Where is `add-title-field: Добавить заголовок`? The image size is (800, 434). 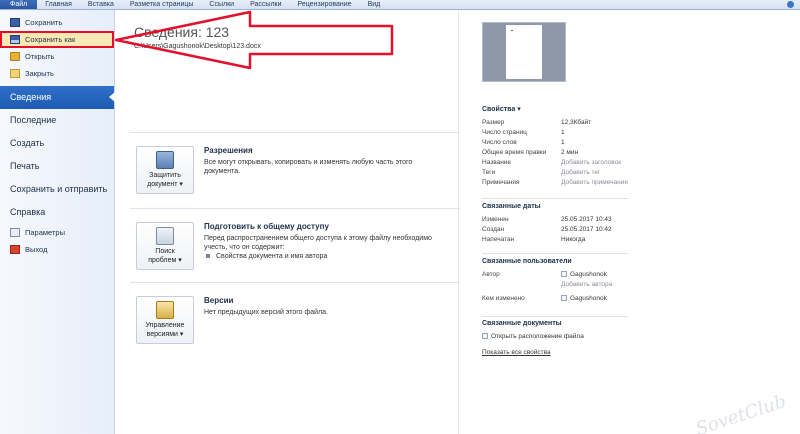 add-title-field: Добавить заголовок is located at coordinates (591, 163).